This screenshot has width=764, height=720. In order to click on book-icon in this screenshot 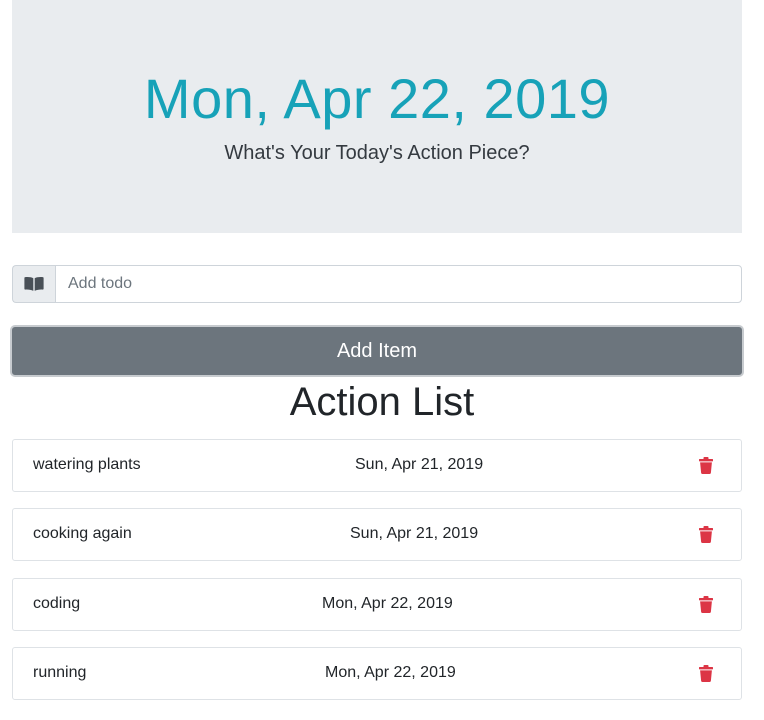, I will do `click(34, 283)`.